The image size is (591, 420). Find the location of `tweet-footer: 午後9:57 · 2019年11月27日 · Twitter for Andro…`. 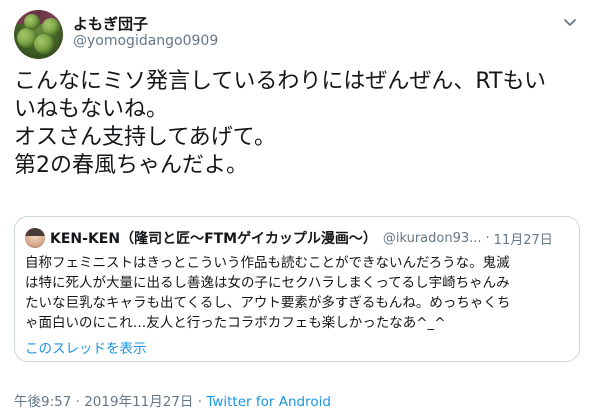

tweet-footer: 午後9:57 · 2019年11月27日 · Twitter for Andro… is located at coordinates (172, 400).